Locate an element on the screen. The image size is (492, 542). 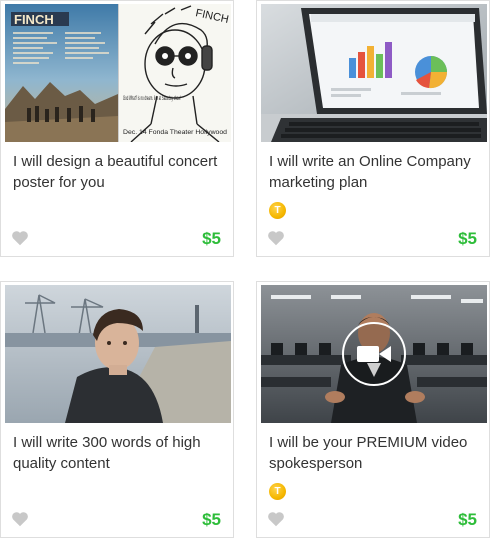
poster-date: Dec. 14 Fonda Theater Hollywood is located at coordinates (175, 133).